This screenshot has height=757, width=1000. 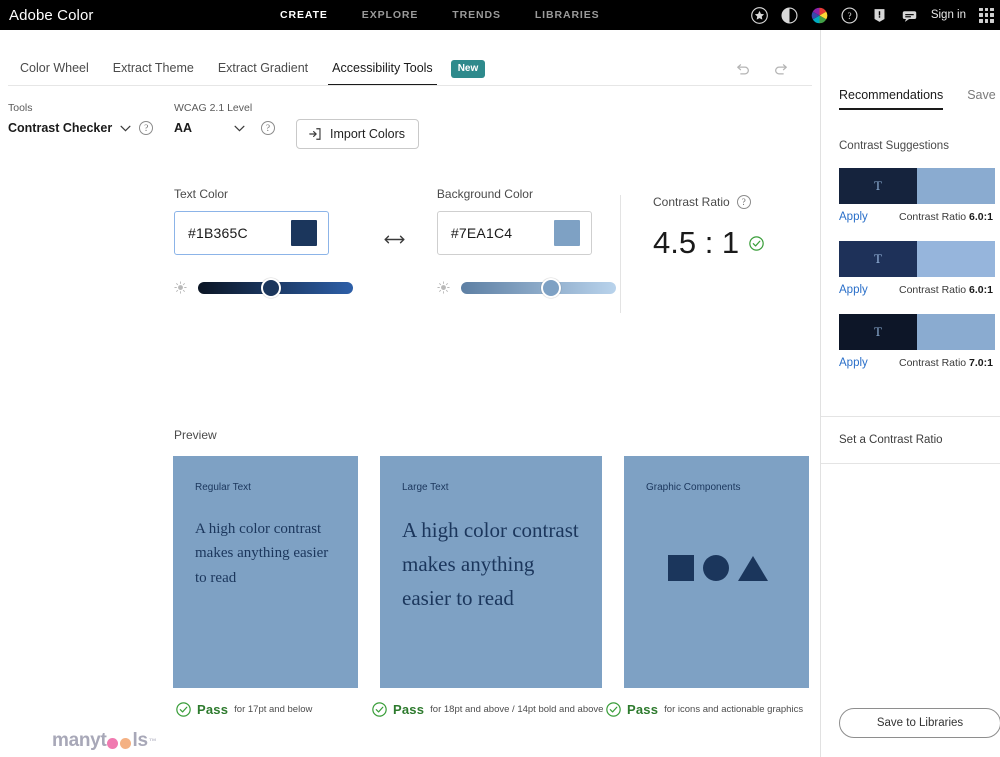 I want to click on wcag-value: AA, so click(x=200, y=128).